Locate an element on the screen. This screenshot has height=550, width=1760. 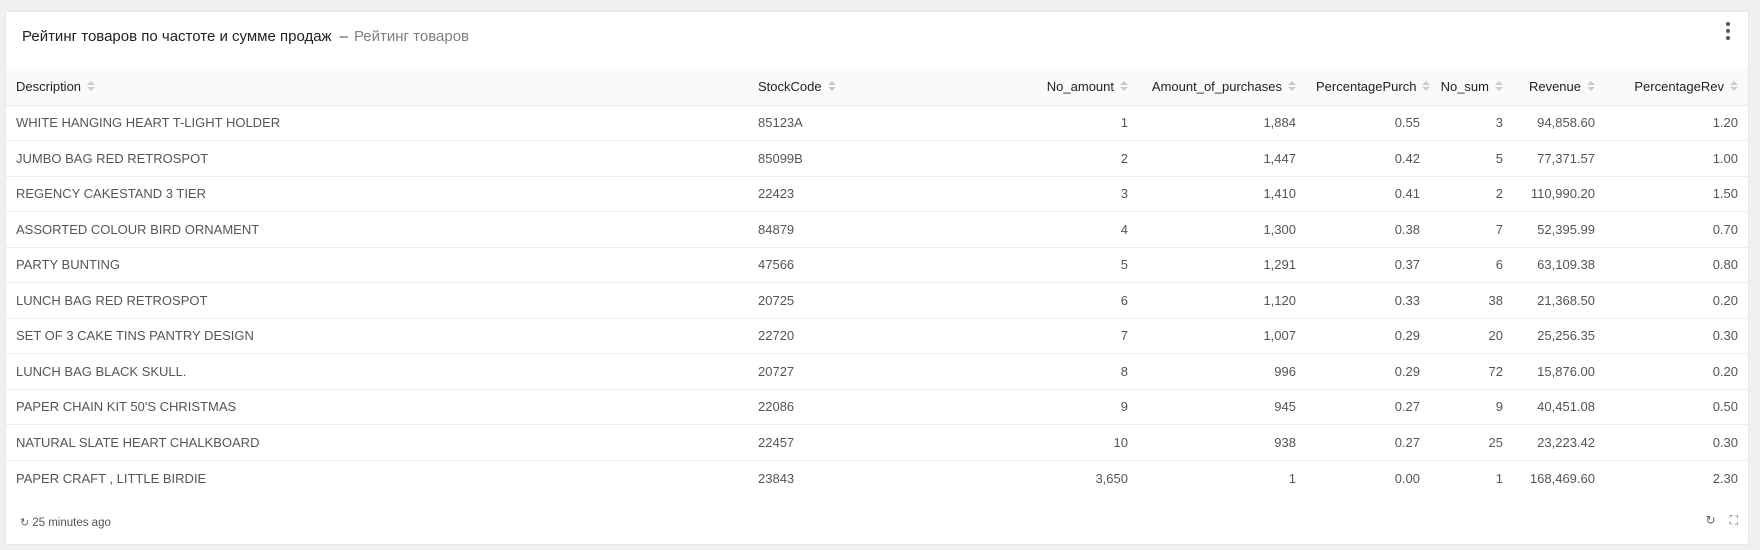
cell-revenue: 15,876.00 is located at coordinates (1559, 371).